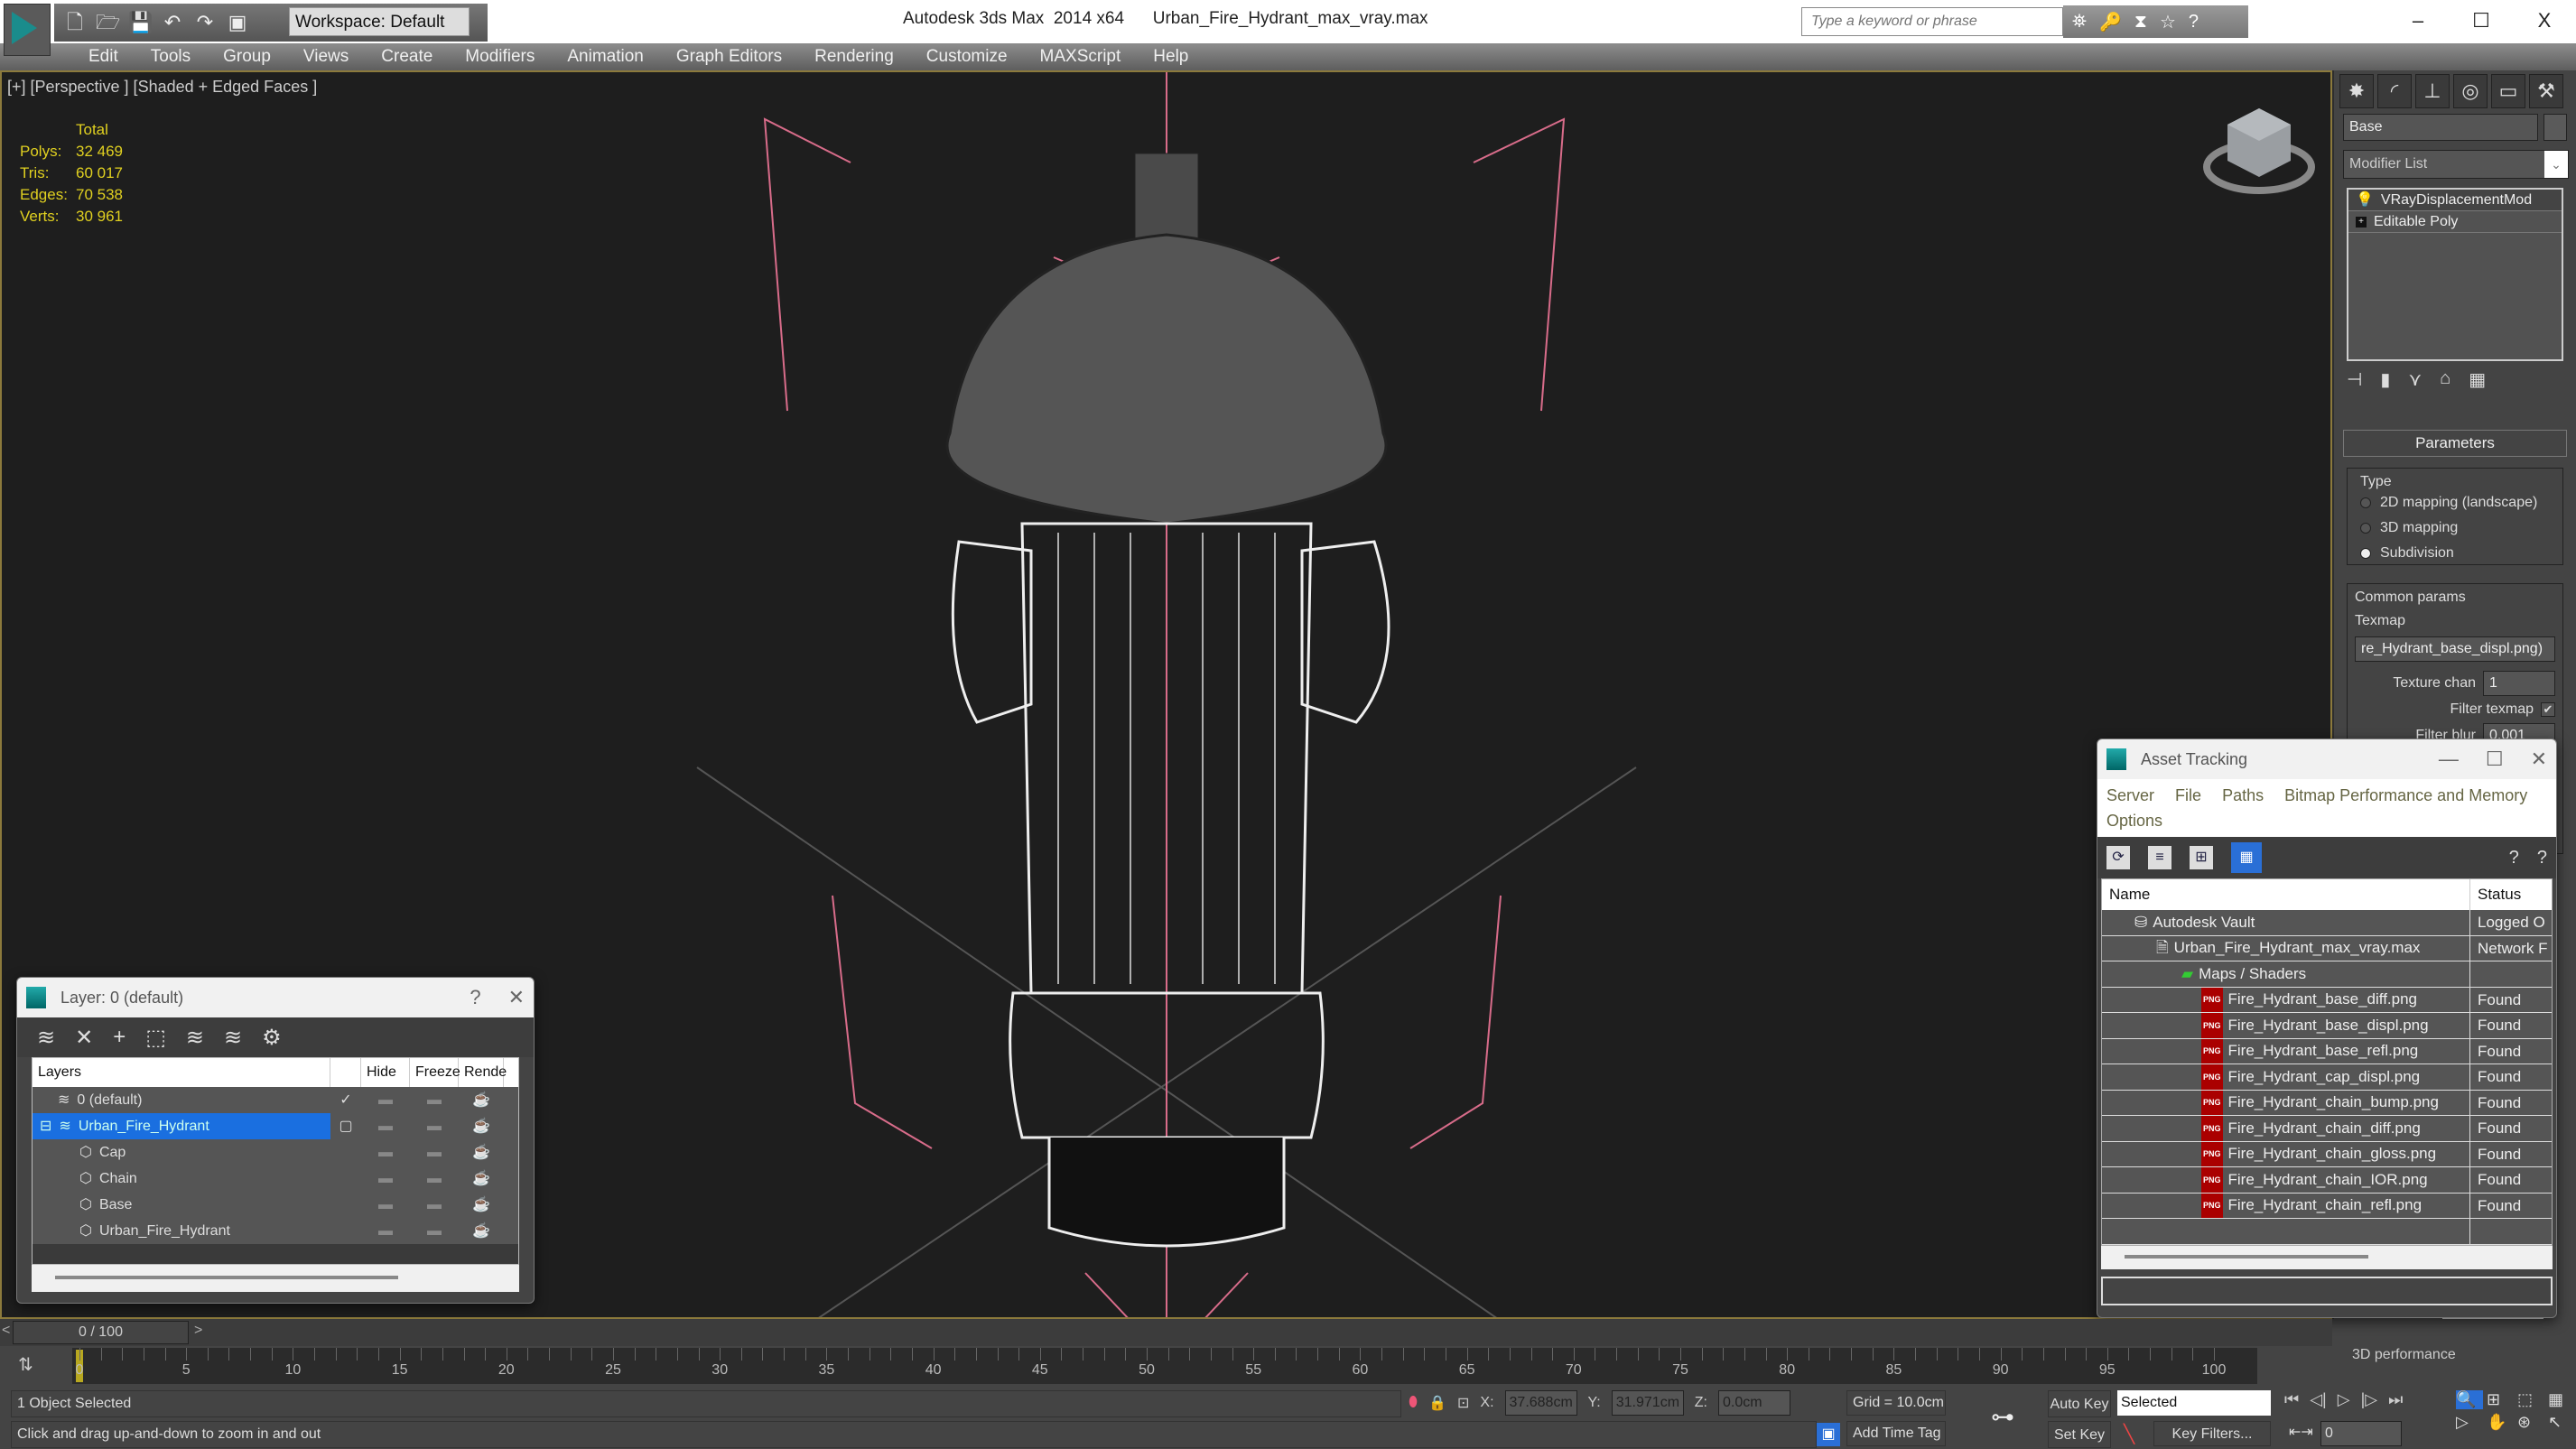 Image resolution: width=2576 pixels, height=1449 pixels. What do you see at coordinates (2002, 1417) in the screenshot?
I see `set-key-mode-icon: ⊶` at bounding box center [2002, 1417].